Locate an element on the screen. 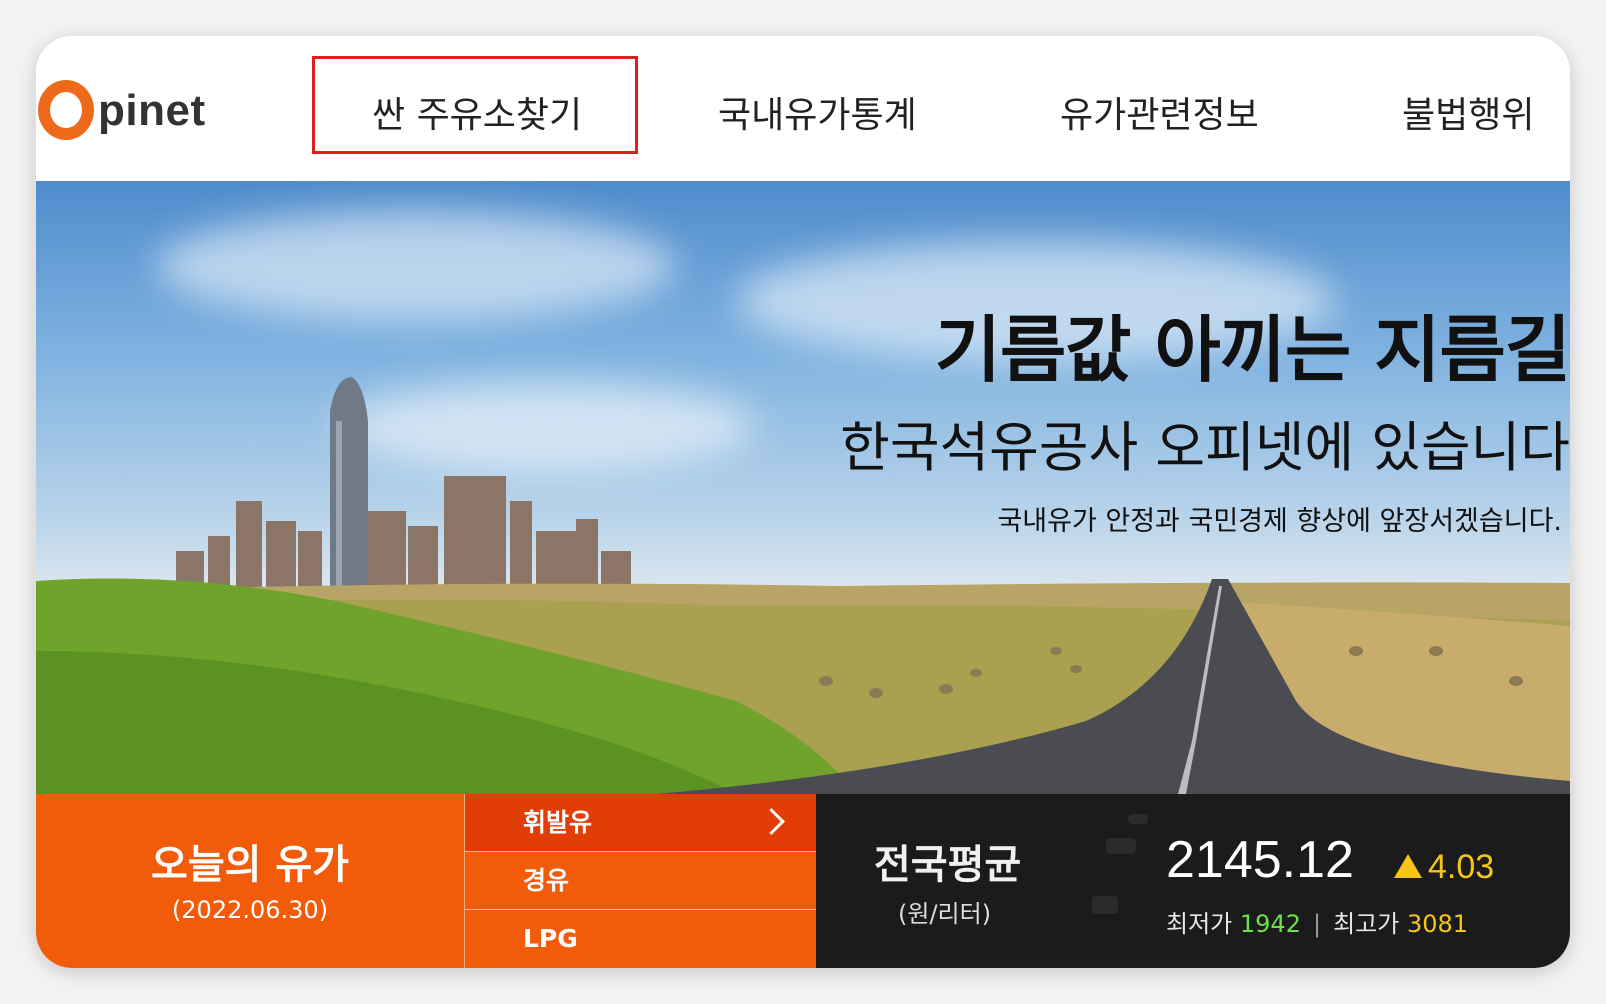 The height and width of the screenshot is (1004, 1606). fuel-tab-lpg: LPG is located at coordinates (641, 939).